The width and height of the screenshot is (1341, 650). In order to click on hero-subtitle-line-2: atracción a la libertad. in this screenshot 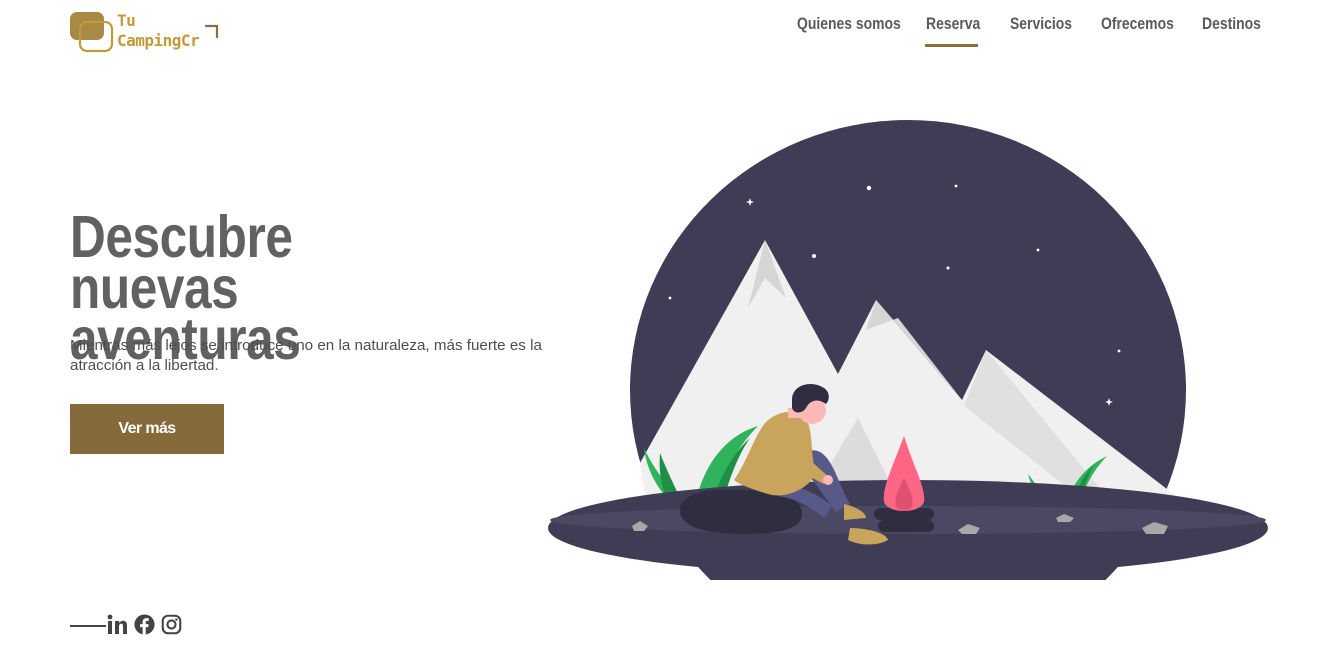, I will do `click(144, 365)`.